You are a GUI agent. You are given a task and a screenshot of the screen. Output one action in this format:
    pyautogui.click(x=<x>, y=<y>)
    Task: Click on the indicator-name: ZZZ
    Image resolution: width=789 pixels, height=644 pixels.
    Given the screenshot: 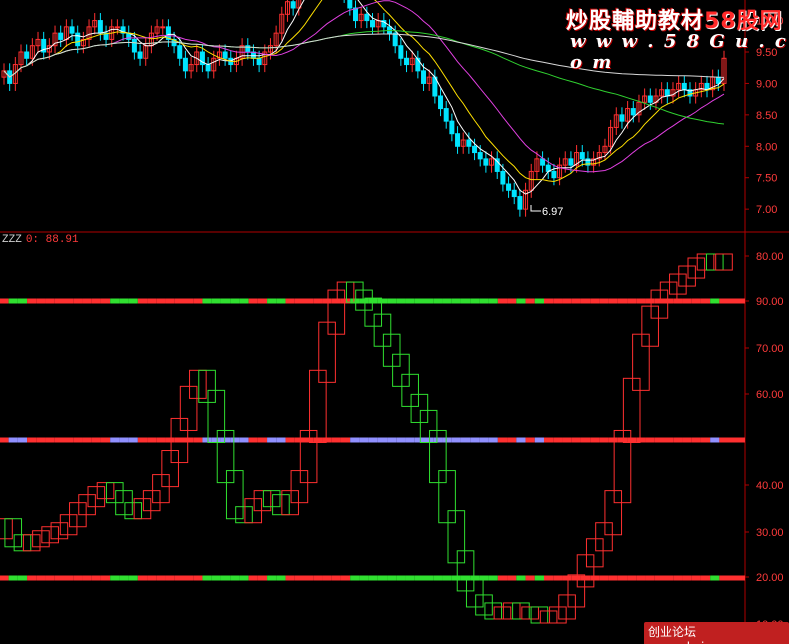 What is the action you would take?
    pyautogui.click(x=12, y=240)
    